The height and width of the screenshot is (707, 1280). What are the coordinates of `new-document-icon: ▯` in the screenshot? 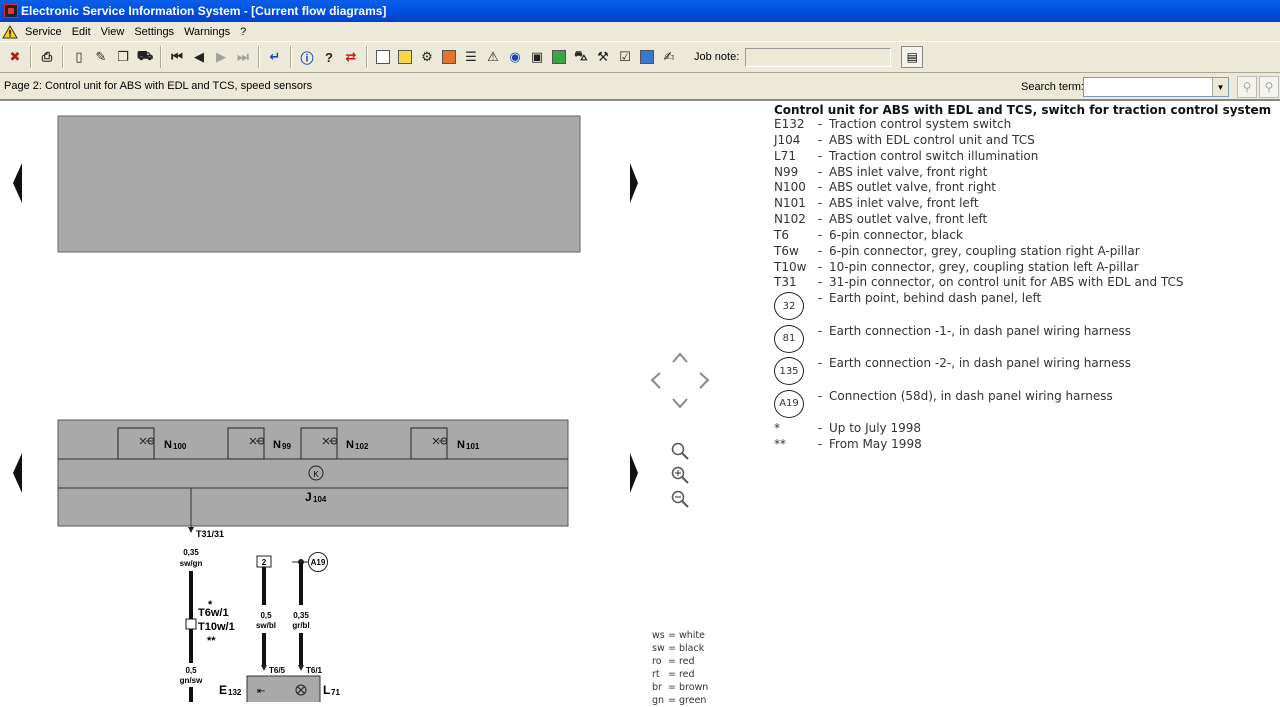 It's located at (79, 57).